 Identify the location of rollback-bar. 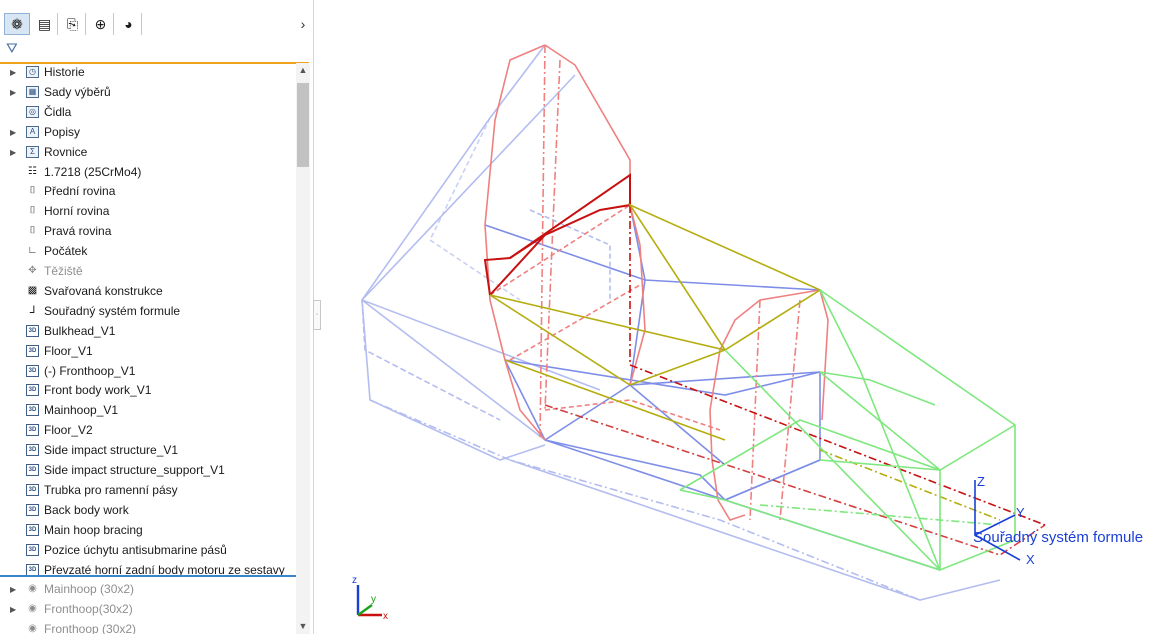
(148, 576).